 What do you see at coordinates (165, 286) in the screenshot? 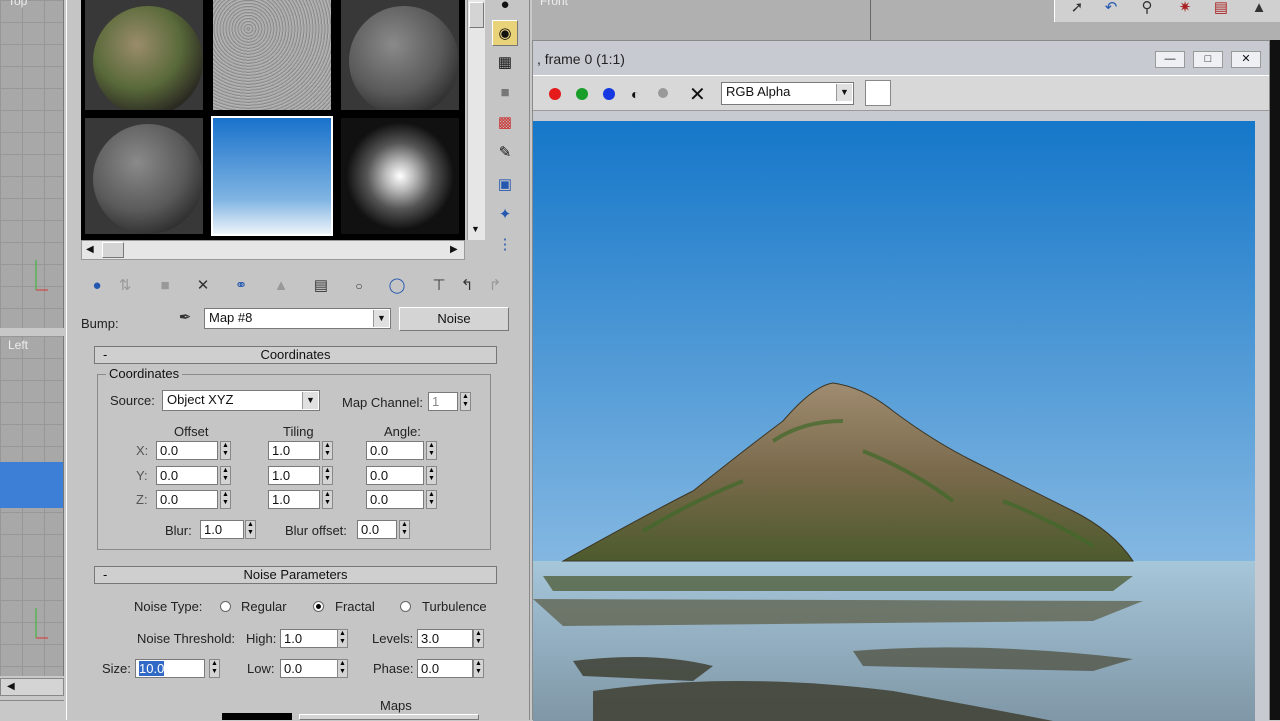
I see `assign-to-selection-icon: ■` at bounding box center [165, 286].